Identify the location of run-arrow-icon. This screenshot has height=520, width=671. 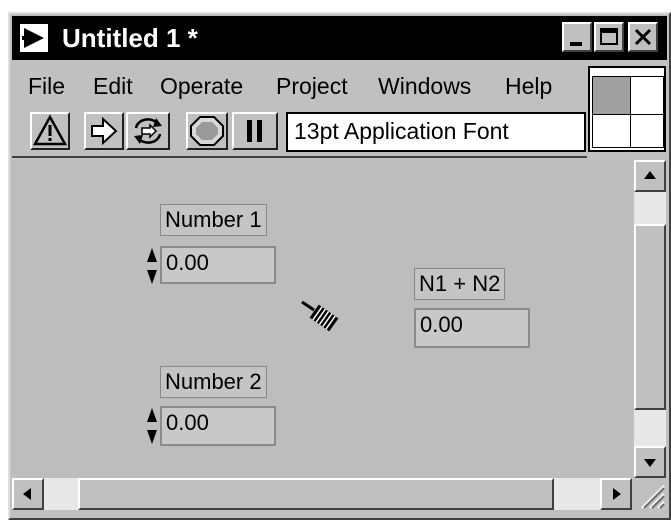
(104, 131).